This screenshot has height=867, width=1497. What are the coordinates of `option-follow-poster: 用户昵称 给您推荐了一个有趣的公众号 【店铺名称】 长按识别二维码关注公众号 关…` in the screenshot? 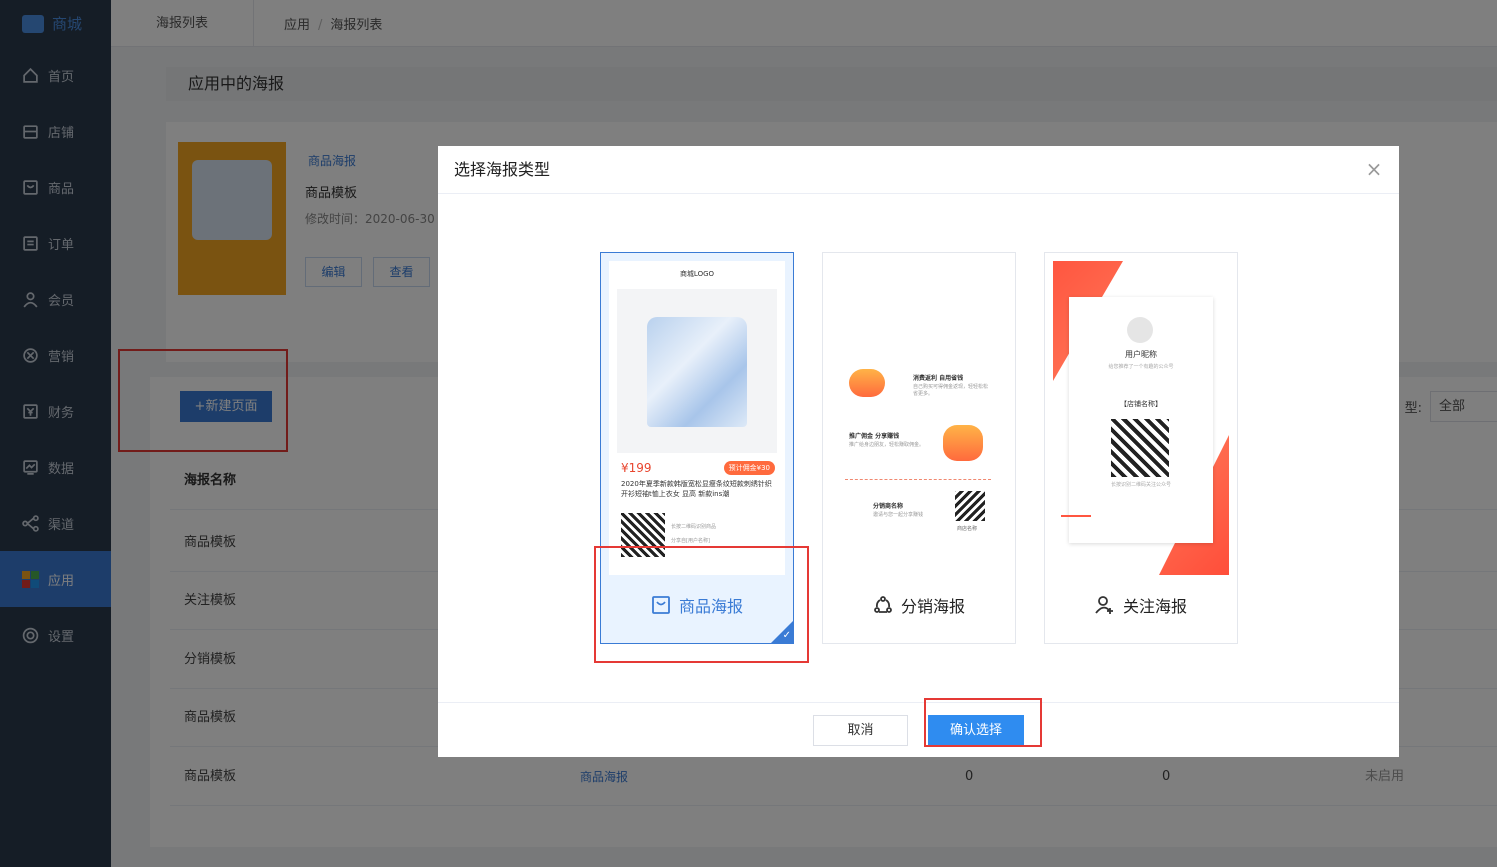 It's located at (1141, 448).